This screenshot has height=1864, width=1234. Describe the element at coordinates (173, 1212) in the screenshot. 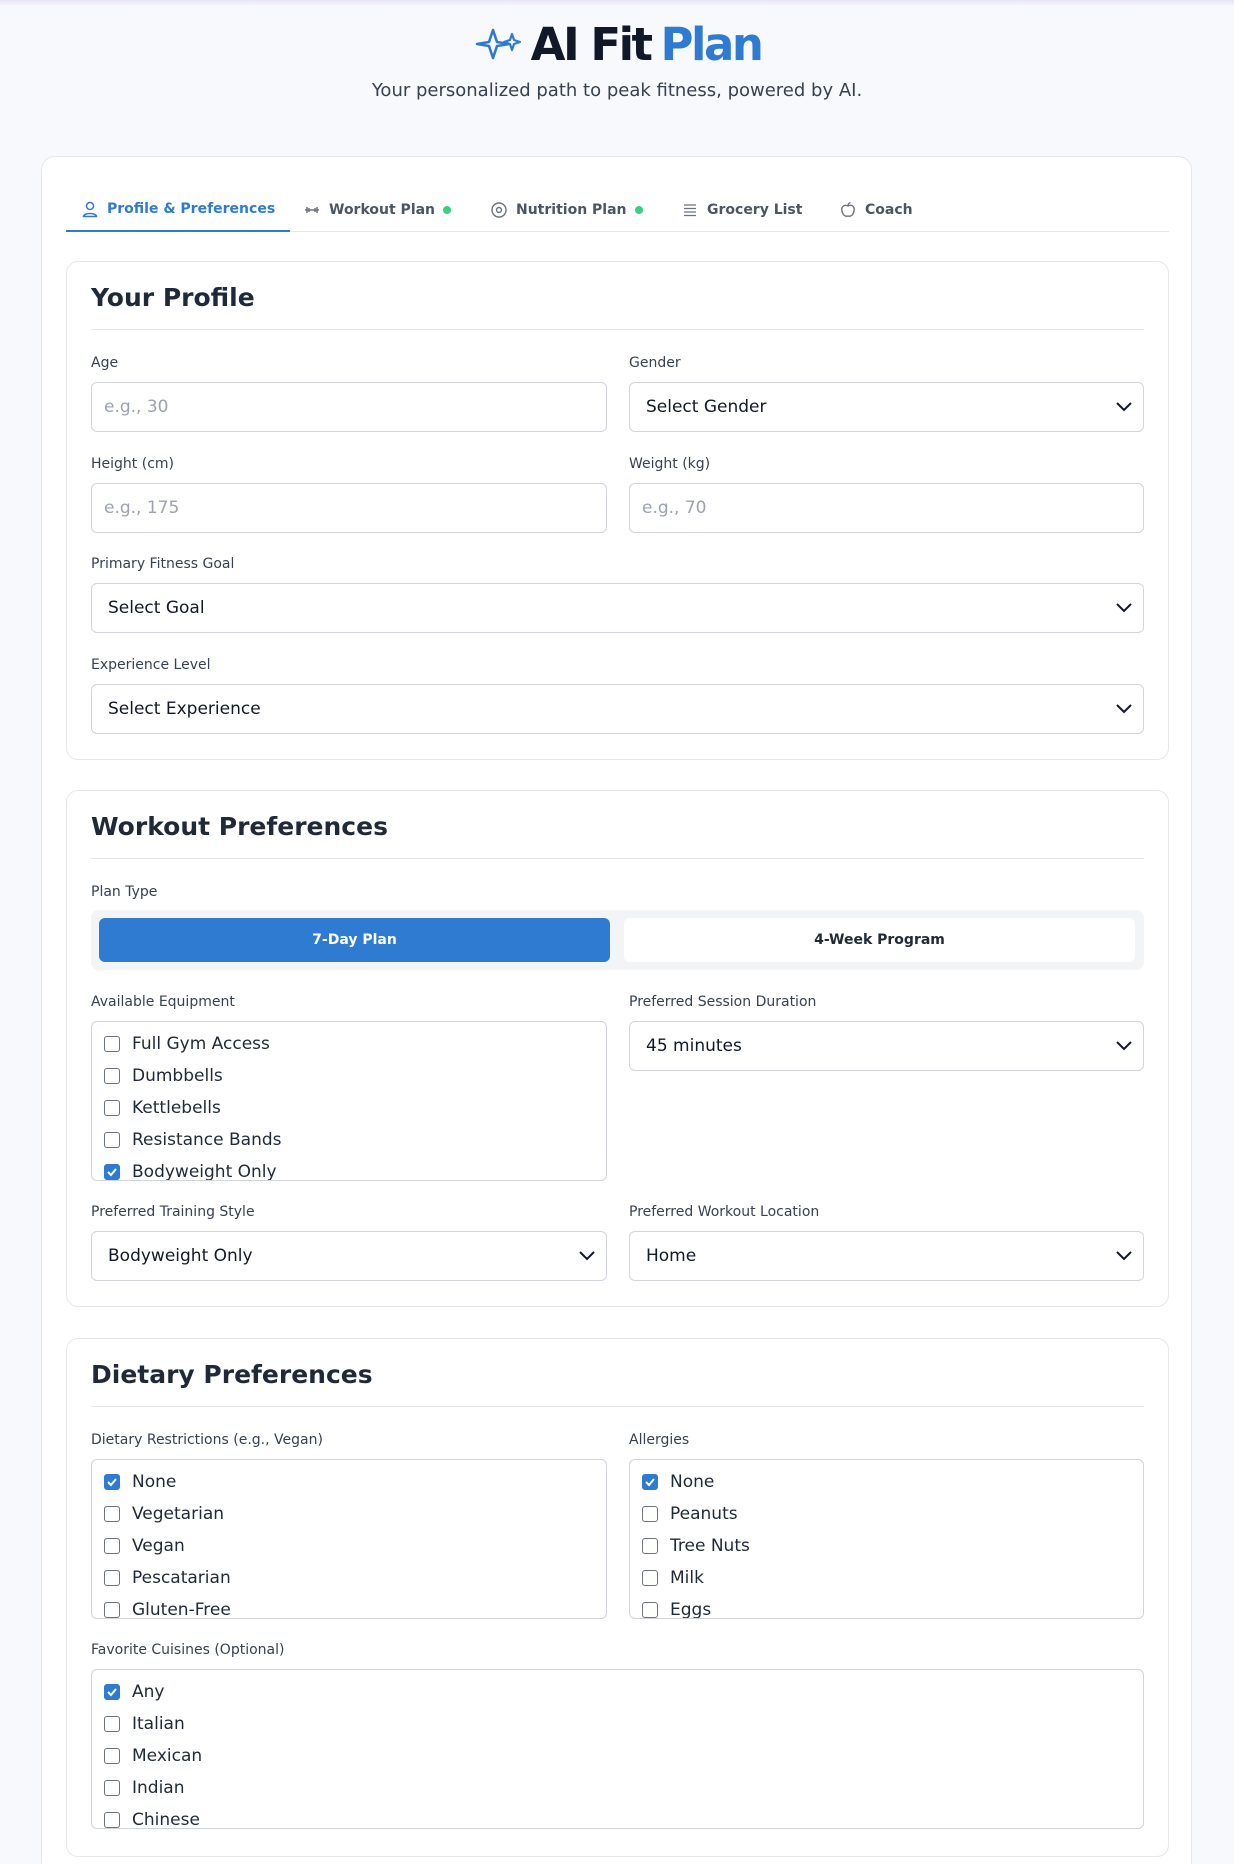

I see `style-label: Preferred Training Style` at that location.